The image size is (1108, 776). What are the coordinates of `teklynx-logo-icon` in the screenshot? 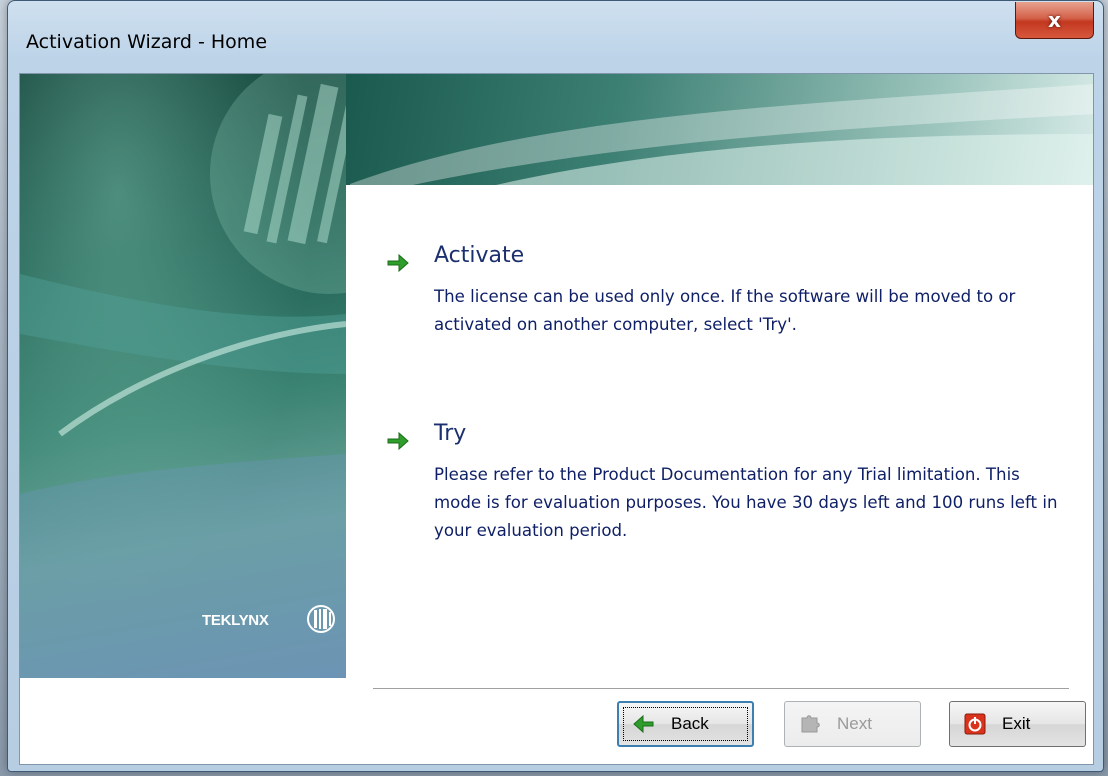 It's located at (321, 619).